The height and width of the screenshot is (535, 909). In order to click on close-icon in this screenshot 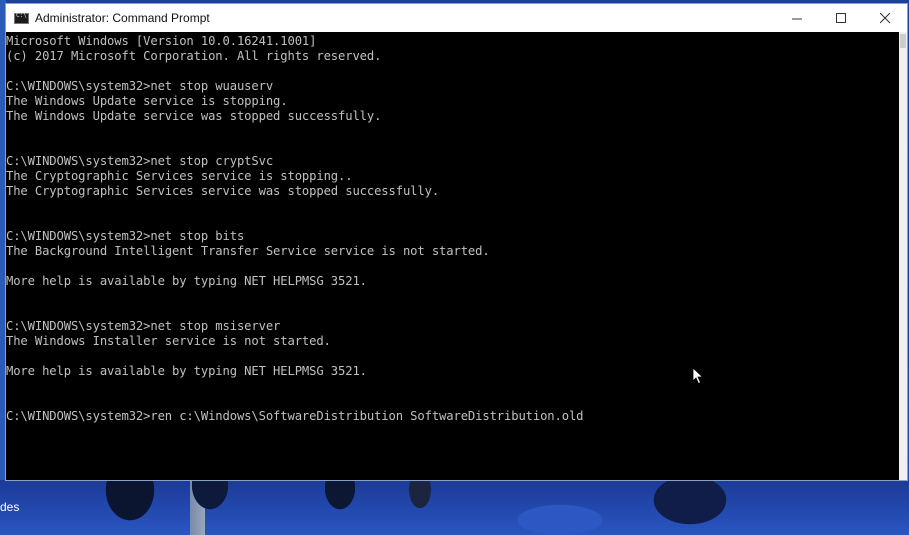, I will do `click(884, 17)`.